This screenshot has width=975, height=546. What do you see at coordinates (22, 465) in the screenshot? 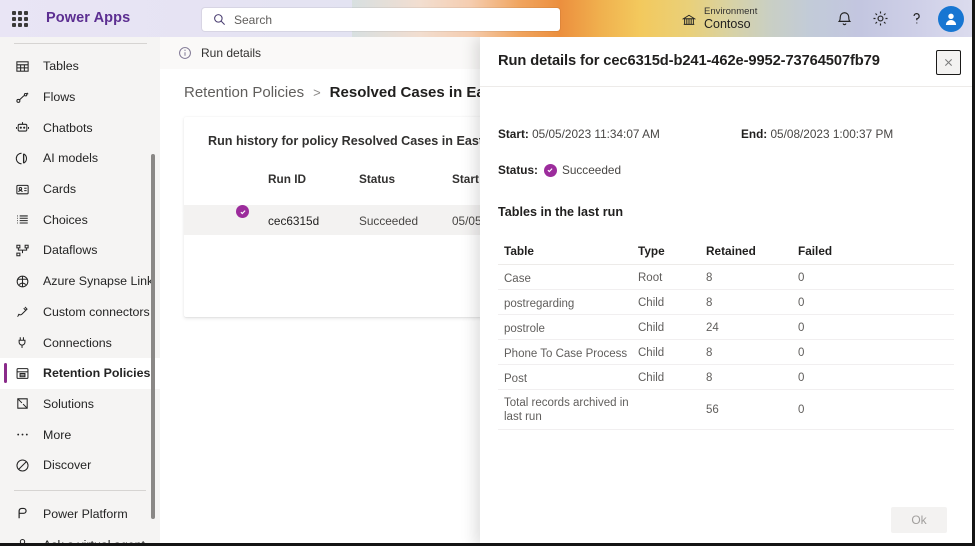
I see `discover-icon` at bounding box center [22, 465].